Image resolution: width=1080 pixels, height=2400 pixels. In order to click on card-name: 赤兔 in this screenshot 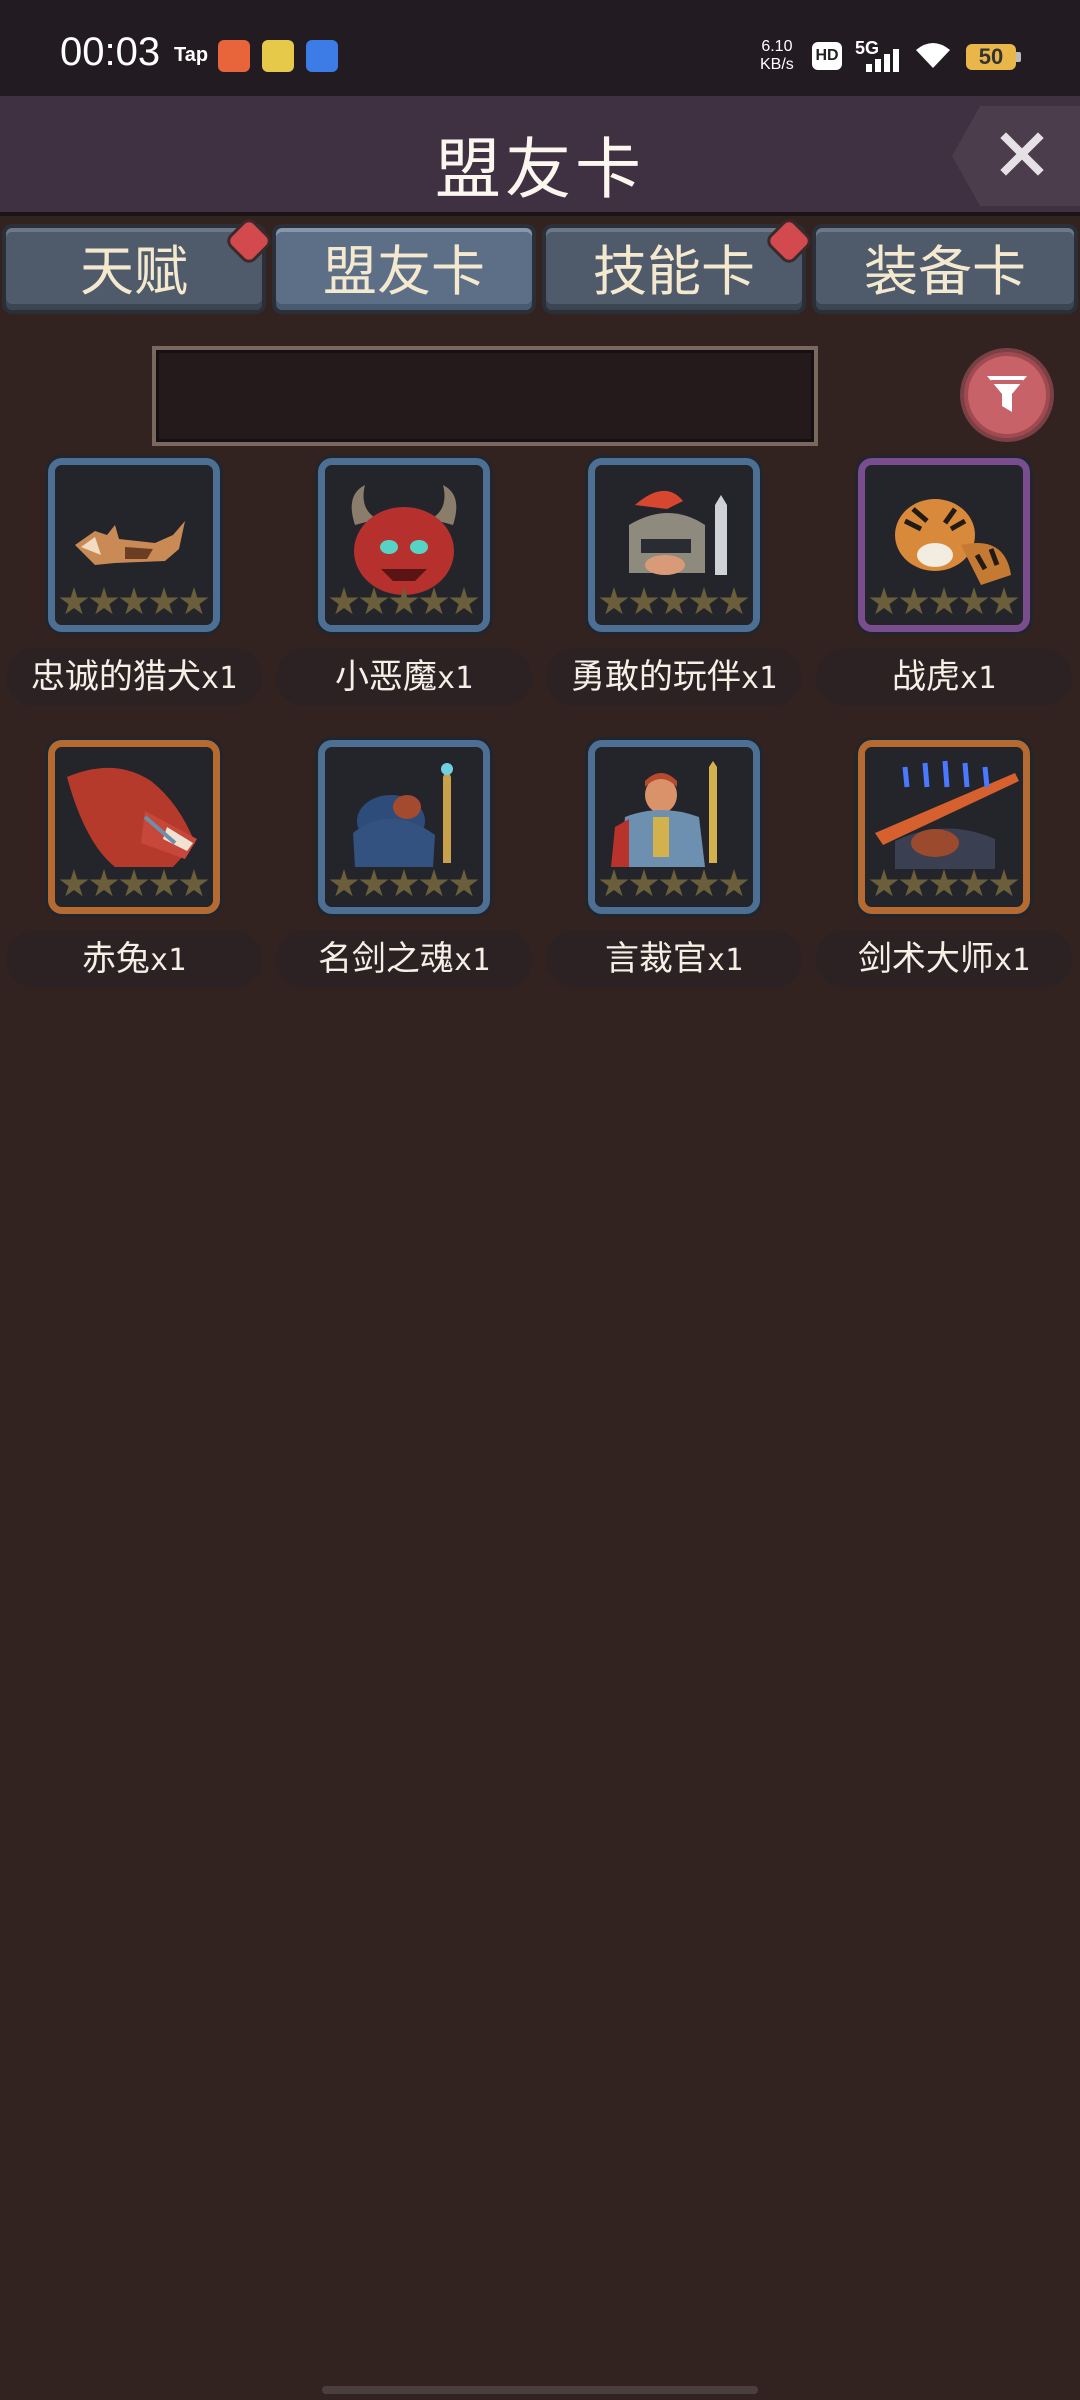, I will do `click(115, 959)`.